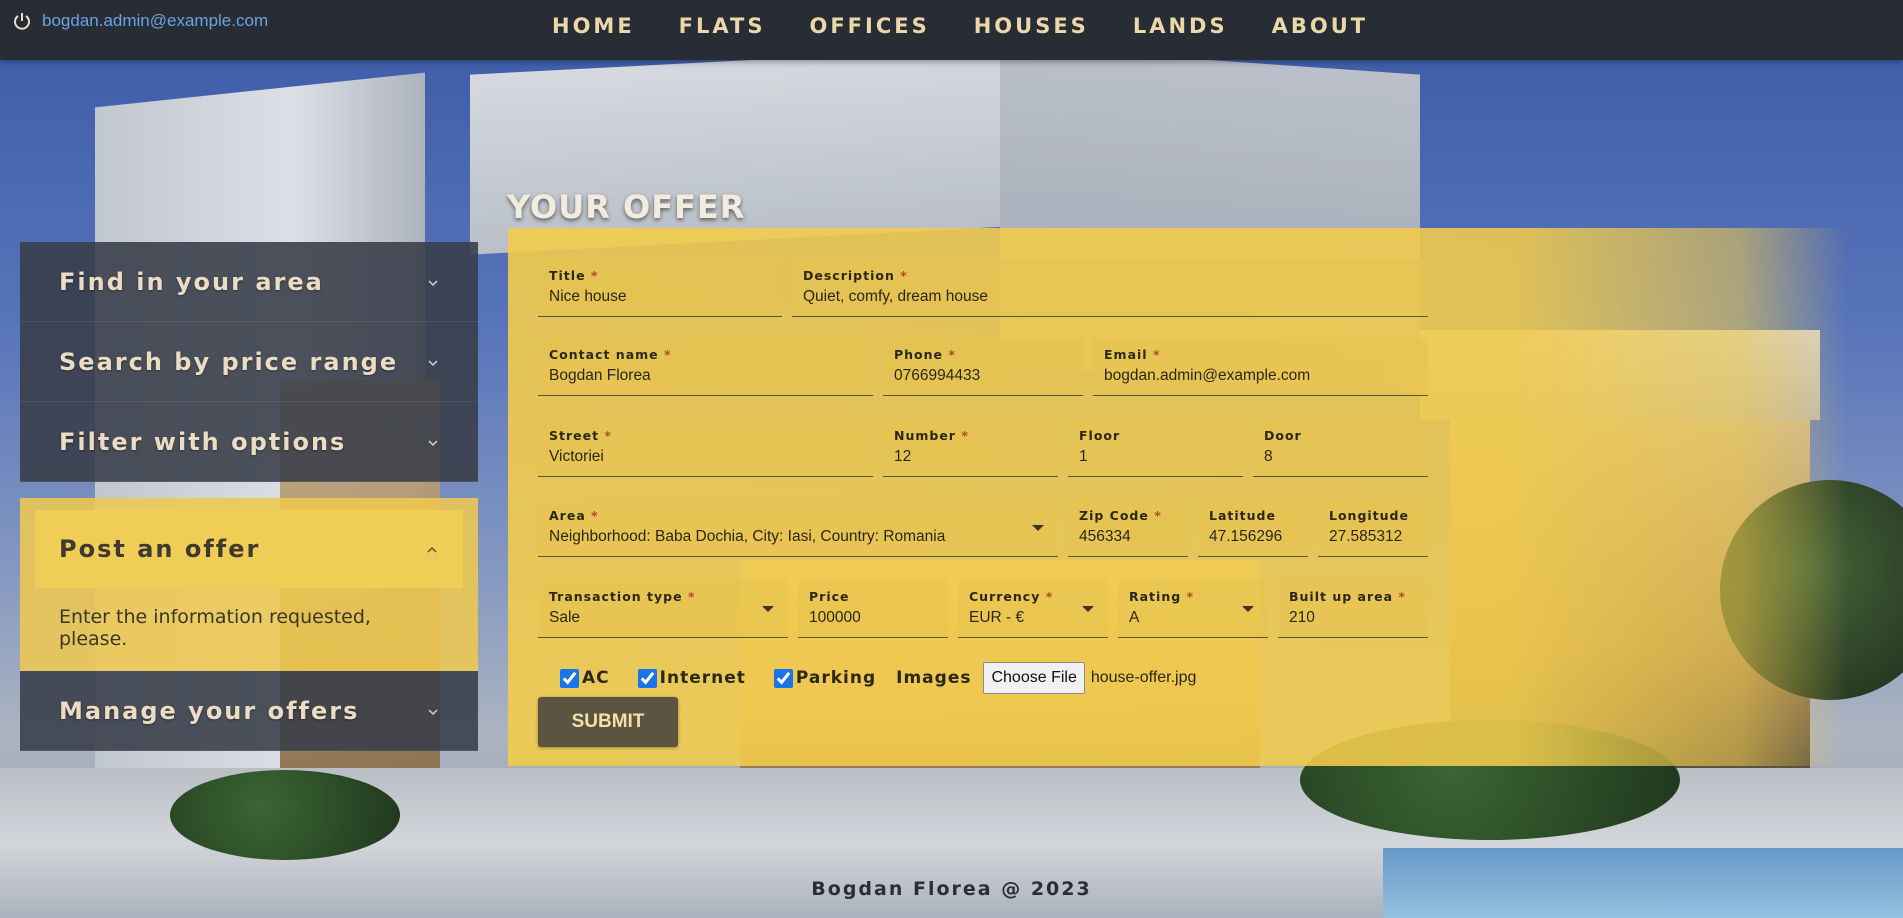 This screenshot has height=918, width=1903. Describe the element at coordinates (702, 678) in the screenshot. I see `checkbox-label: Internet` at that location.